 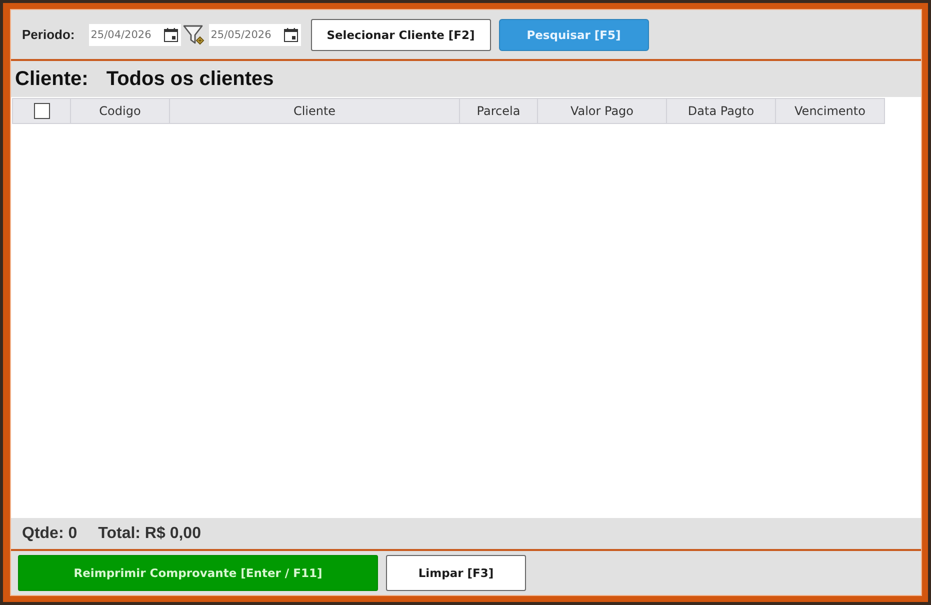 I want to click on column-header: Codigo, so click(x=120, y=111).